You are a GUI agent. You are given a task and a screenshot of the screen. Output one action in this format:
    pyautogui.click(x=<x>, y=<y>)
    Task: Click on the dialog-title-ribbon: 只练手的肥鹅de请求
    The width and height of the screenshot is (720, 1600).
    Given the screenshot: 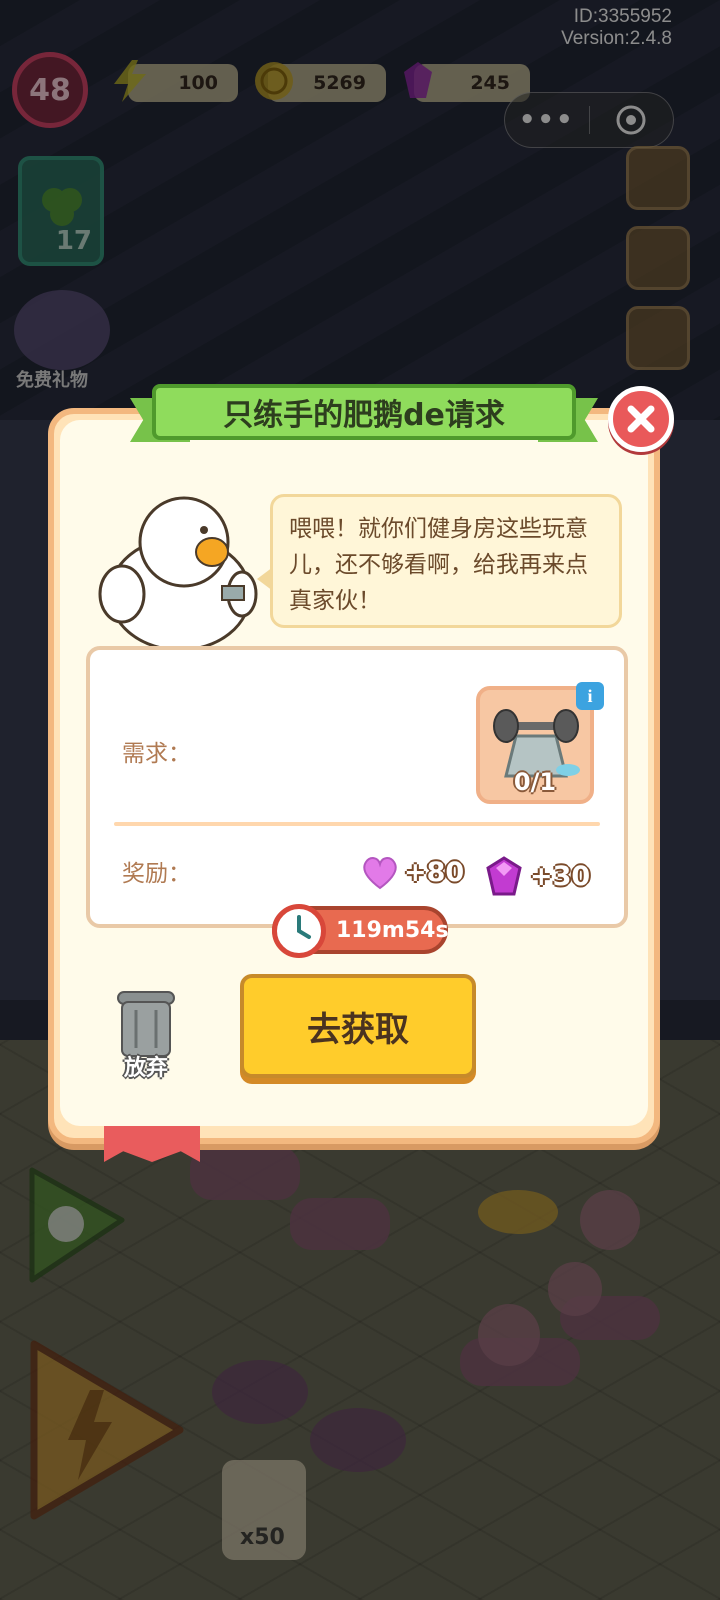 What is the action you would take?
    pyautogui.click(x=364, y=414)
    